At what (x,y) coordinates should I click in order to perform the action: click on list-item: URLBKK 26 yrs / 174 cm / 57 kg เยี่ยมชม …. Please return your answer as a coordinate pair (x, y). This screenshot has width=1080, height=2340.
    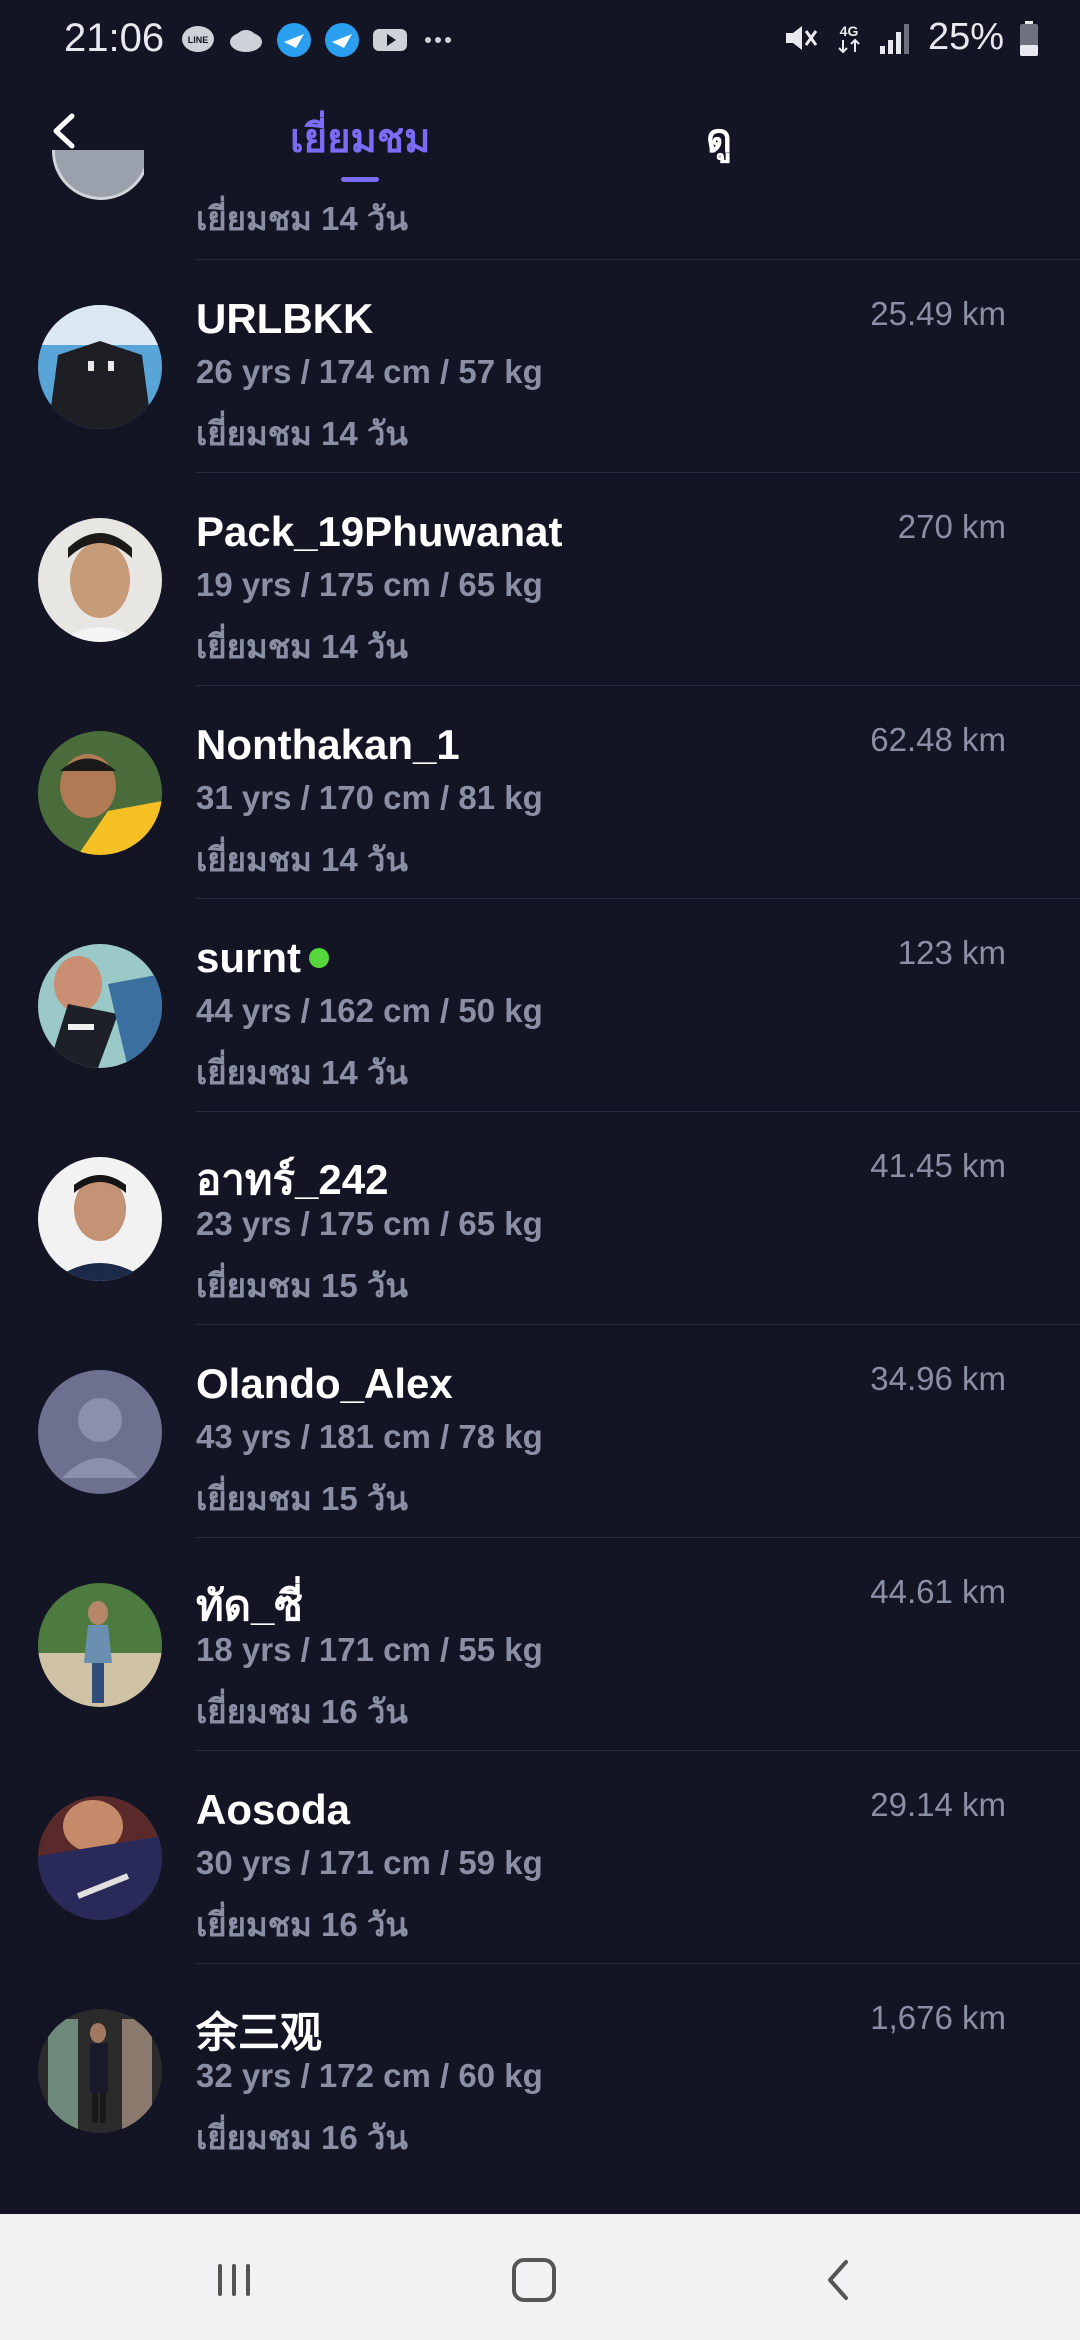
    Looking at the image, I should click on (540, 365).